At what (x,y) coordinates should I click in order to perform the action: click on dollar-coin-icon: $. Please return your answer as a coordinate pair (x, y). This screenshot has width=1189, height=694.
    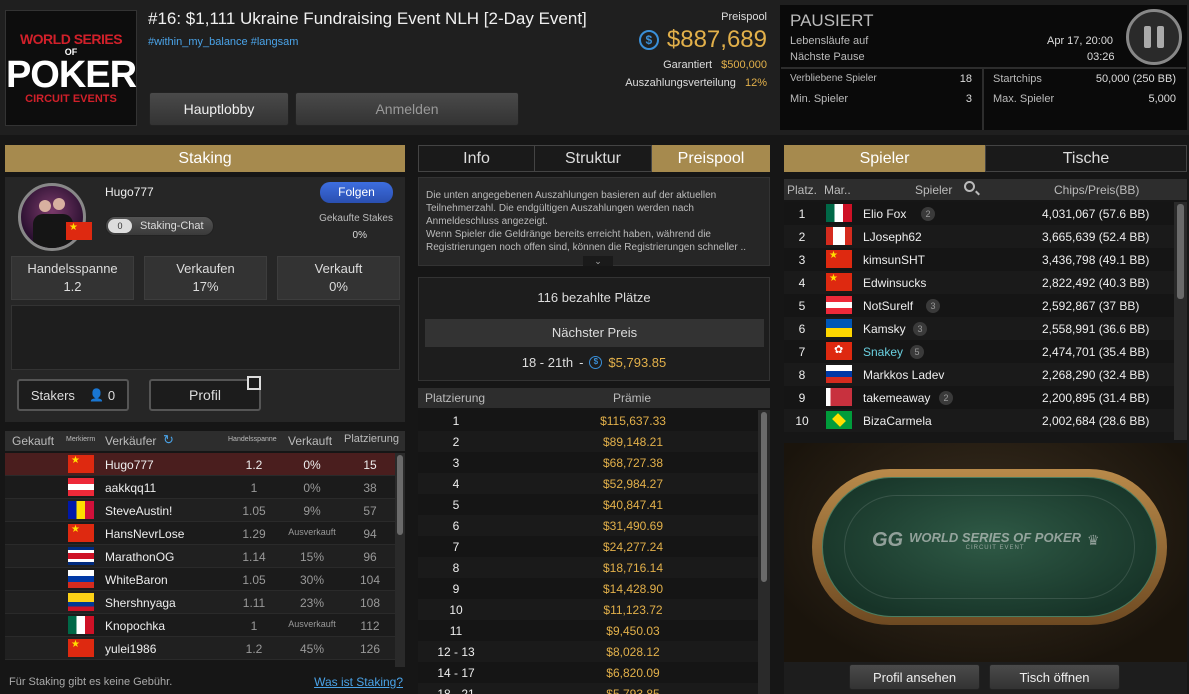
    Looking at the image, I should click on (648, 40).